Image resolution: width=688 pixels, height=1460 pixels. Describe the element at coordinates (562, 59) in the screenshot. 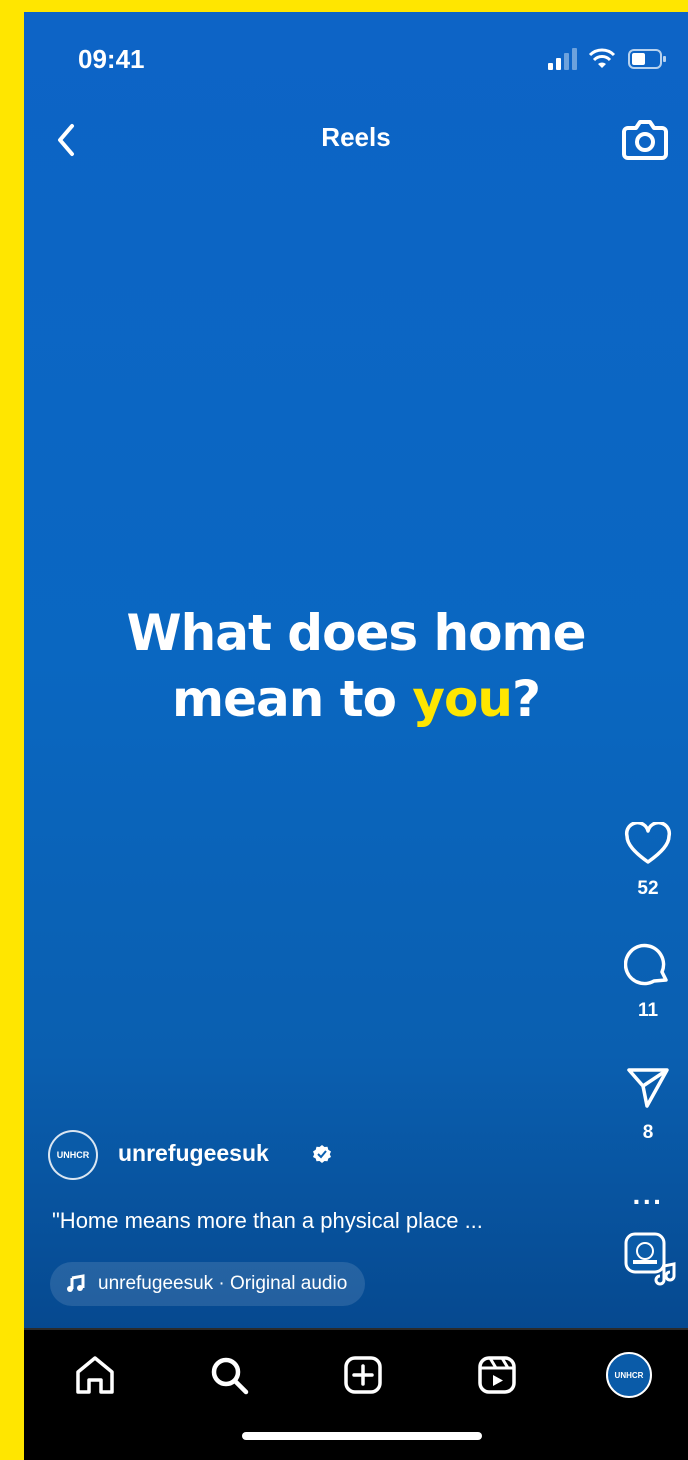

I see `signal-icon` at that location.